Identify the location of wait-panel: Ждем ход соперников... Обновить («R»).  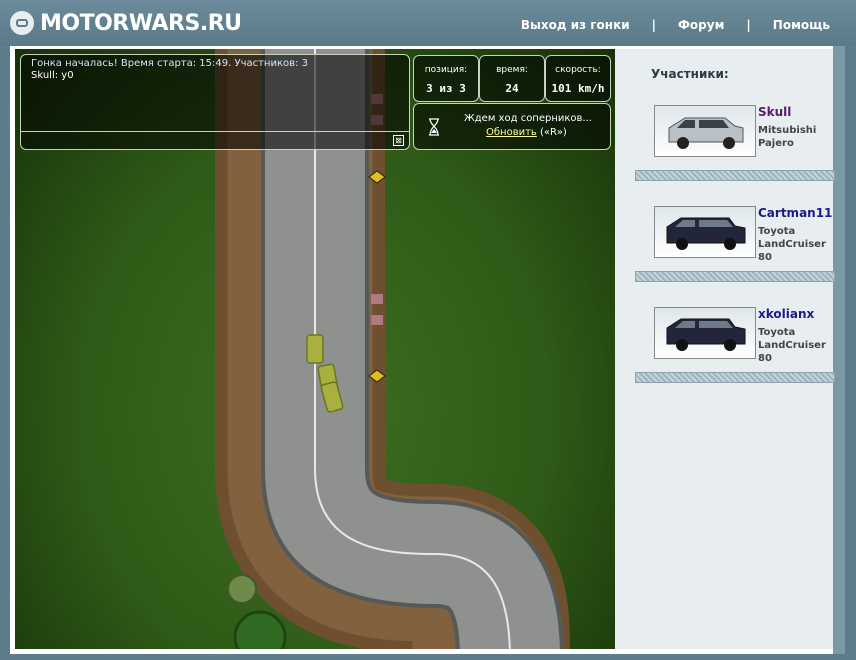
(512, 126).